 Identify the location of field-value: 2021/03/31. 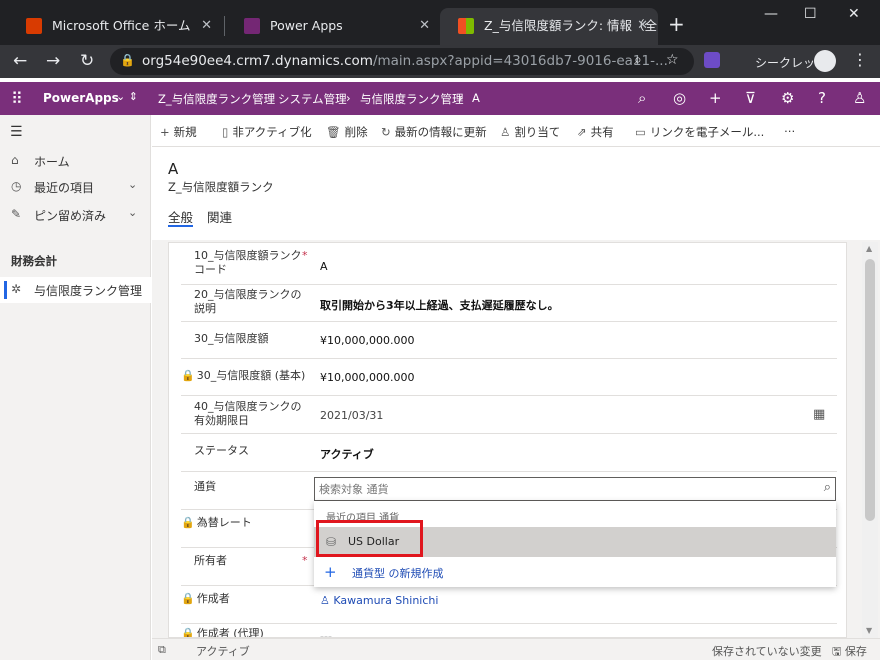
(351, 415).